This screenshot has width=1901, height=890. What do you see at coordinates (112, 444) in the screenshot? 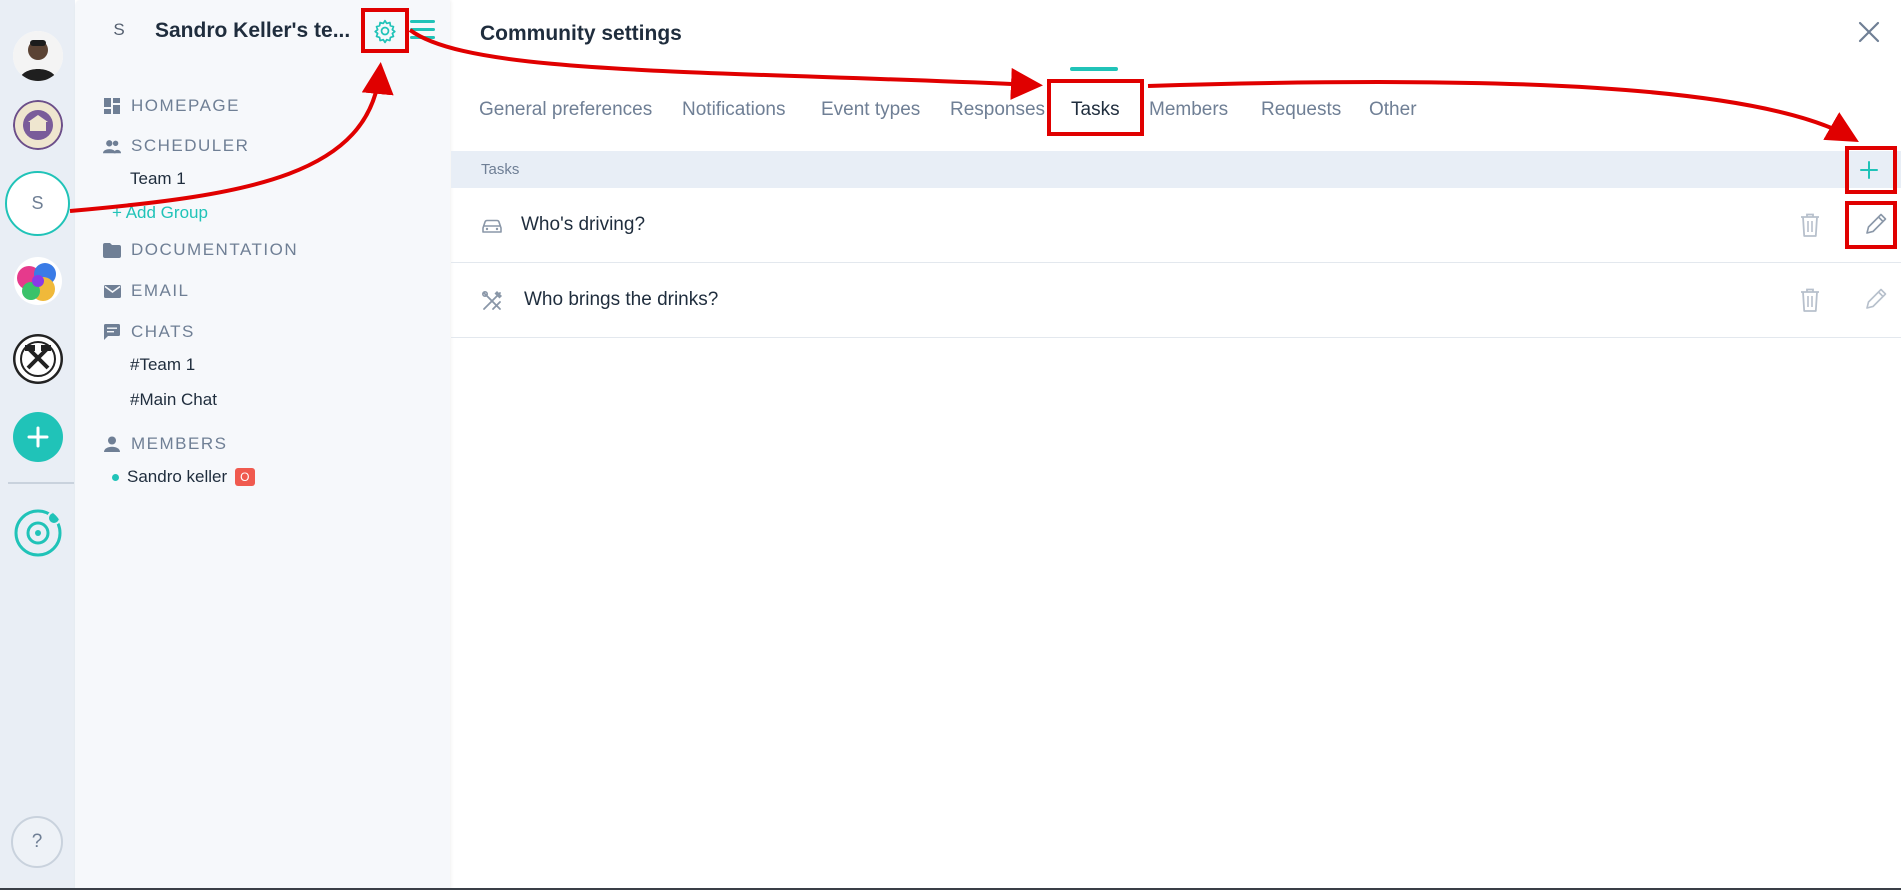
I see `person-icon` at bounding box center [112, 444].